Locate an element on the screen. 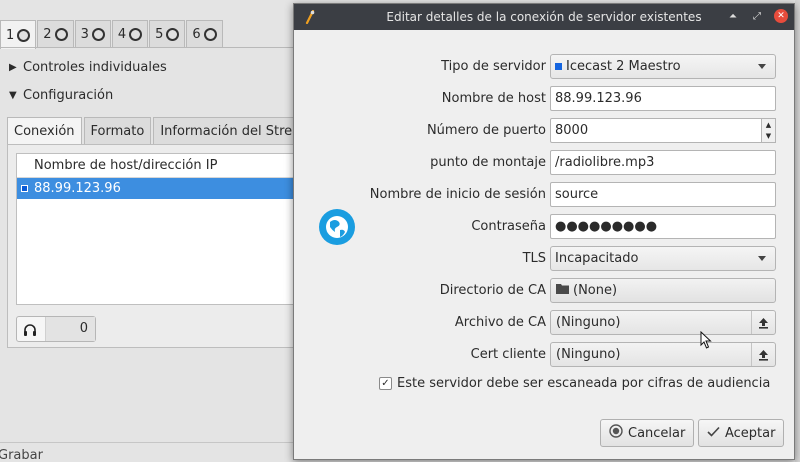  listeners-value: 0 is located at coordinates (70, 329).